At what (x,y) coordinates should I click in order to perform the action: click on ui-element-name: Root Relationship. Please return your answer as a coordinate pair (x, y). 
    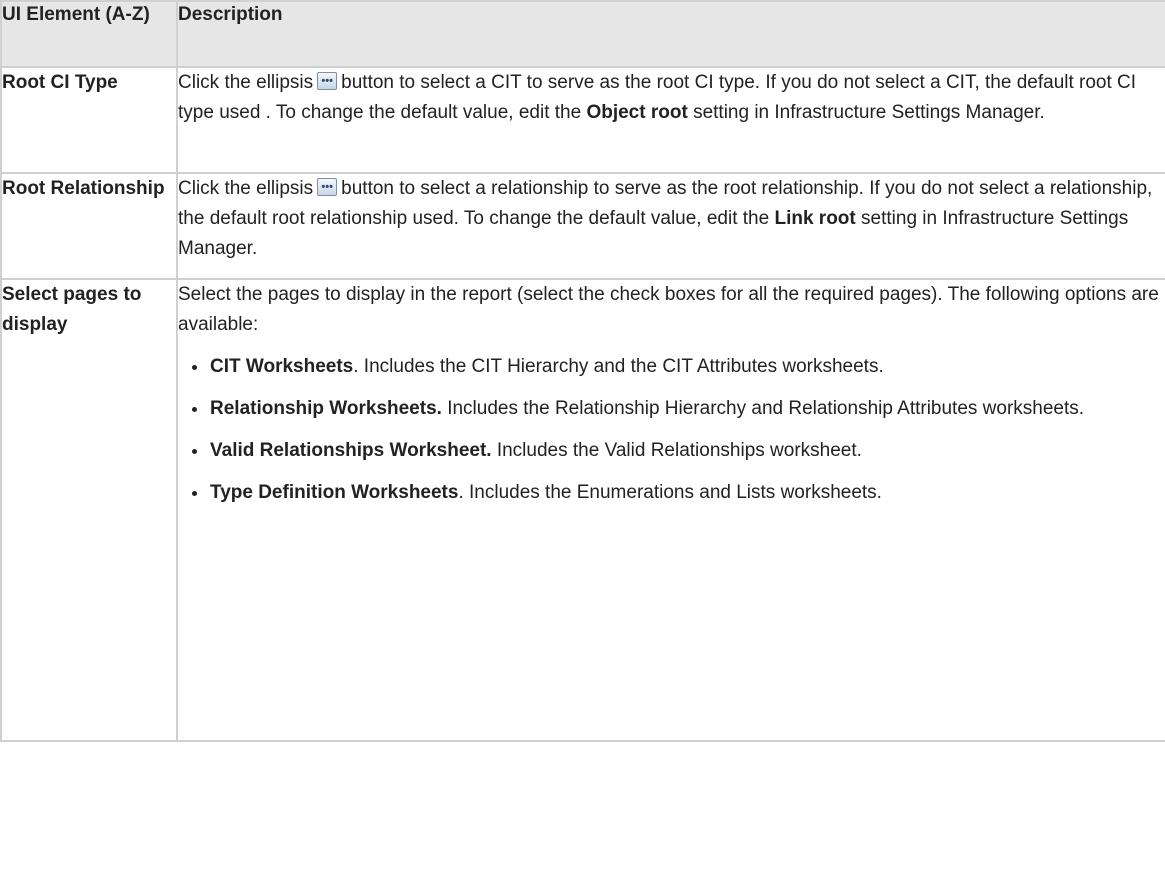
    Looking at the image, I should click on (89, 226).